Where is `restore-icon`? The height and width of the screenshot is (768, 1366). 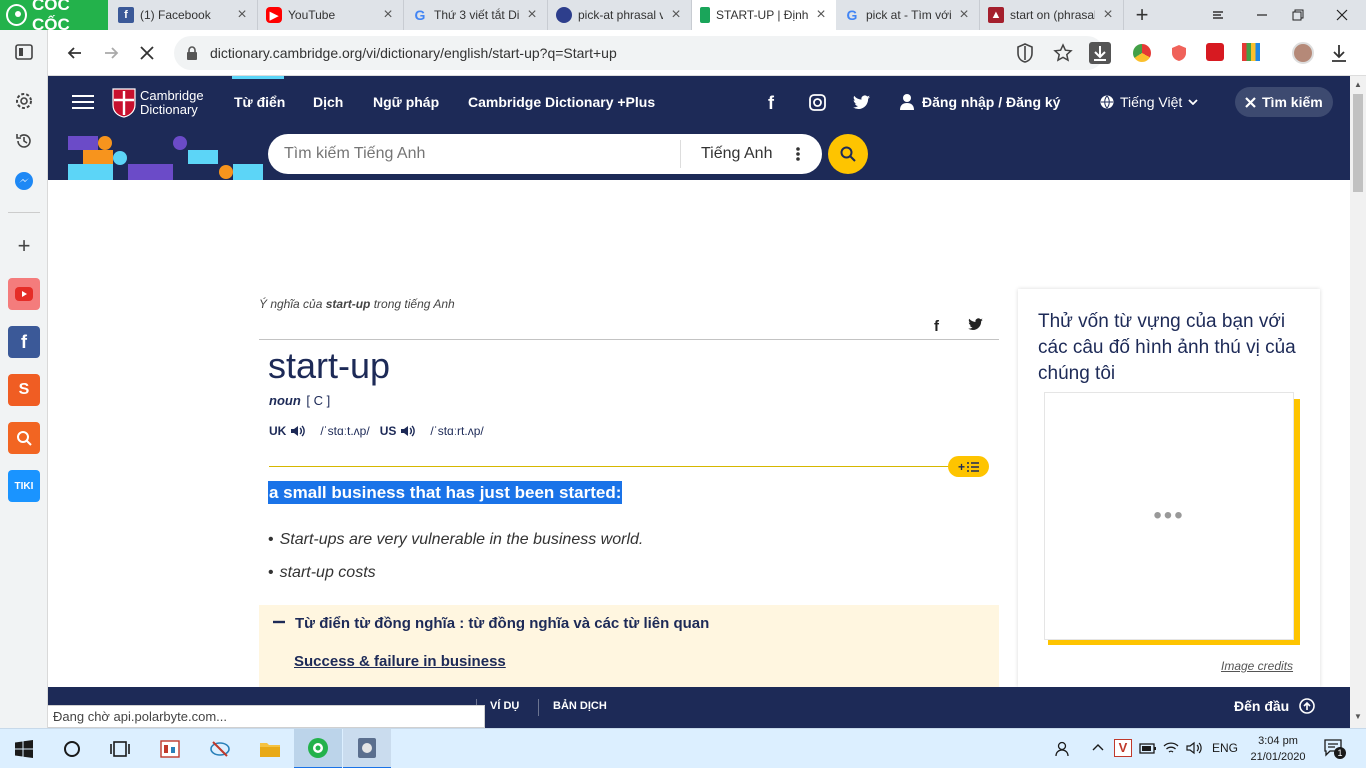
restore-icon is located at coordinates (1298, 15).